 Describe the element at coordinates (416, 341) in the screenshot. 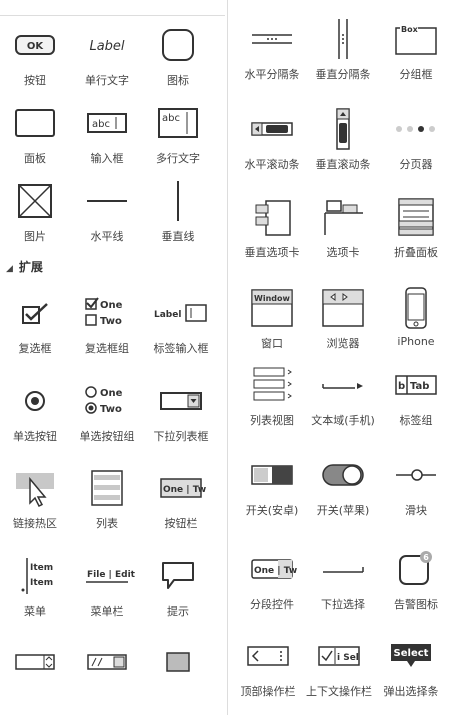

I see `widget-iphone-label: iPhone` at that location.